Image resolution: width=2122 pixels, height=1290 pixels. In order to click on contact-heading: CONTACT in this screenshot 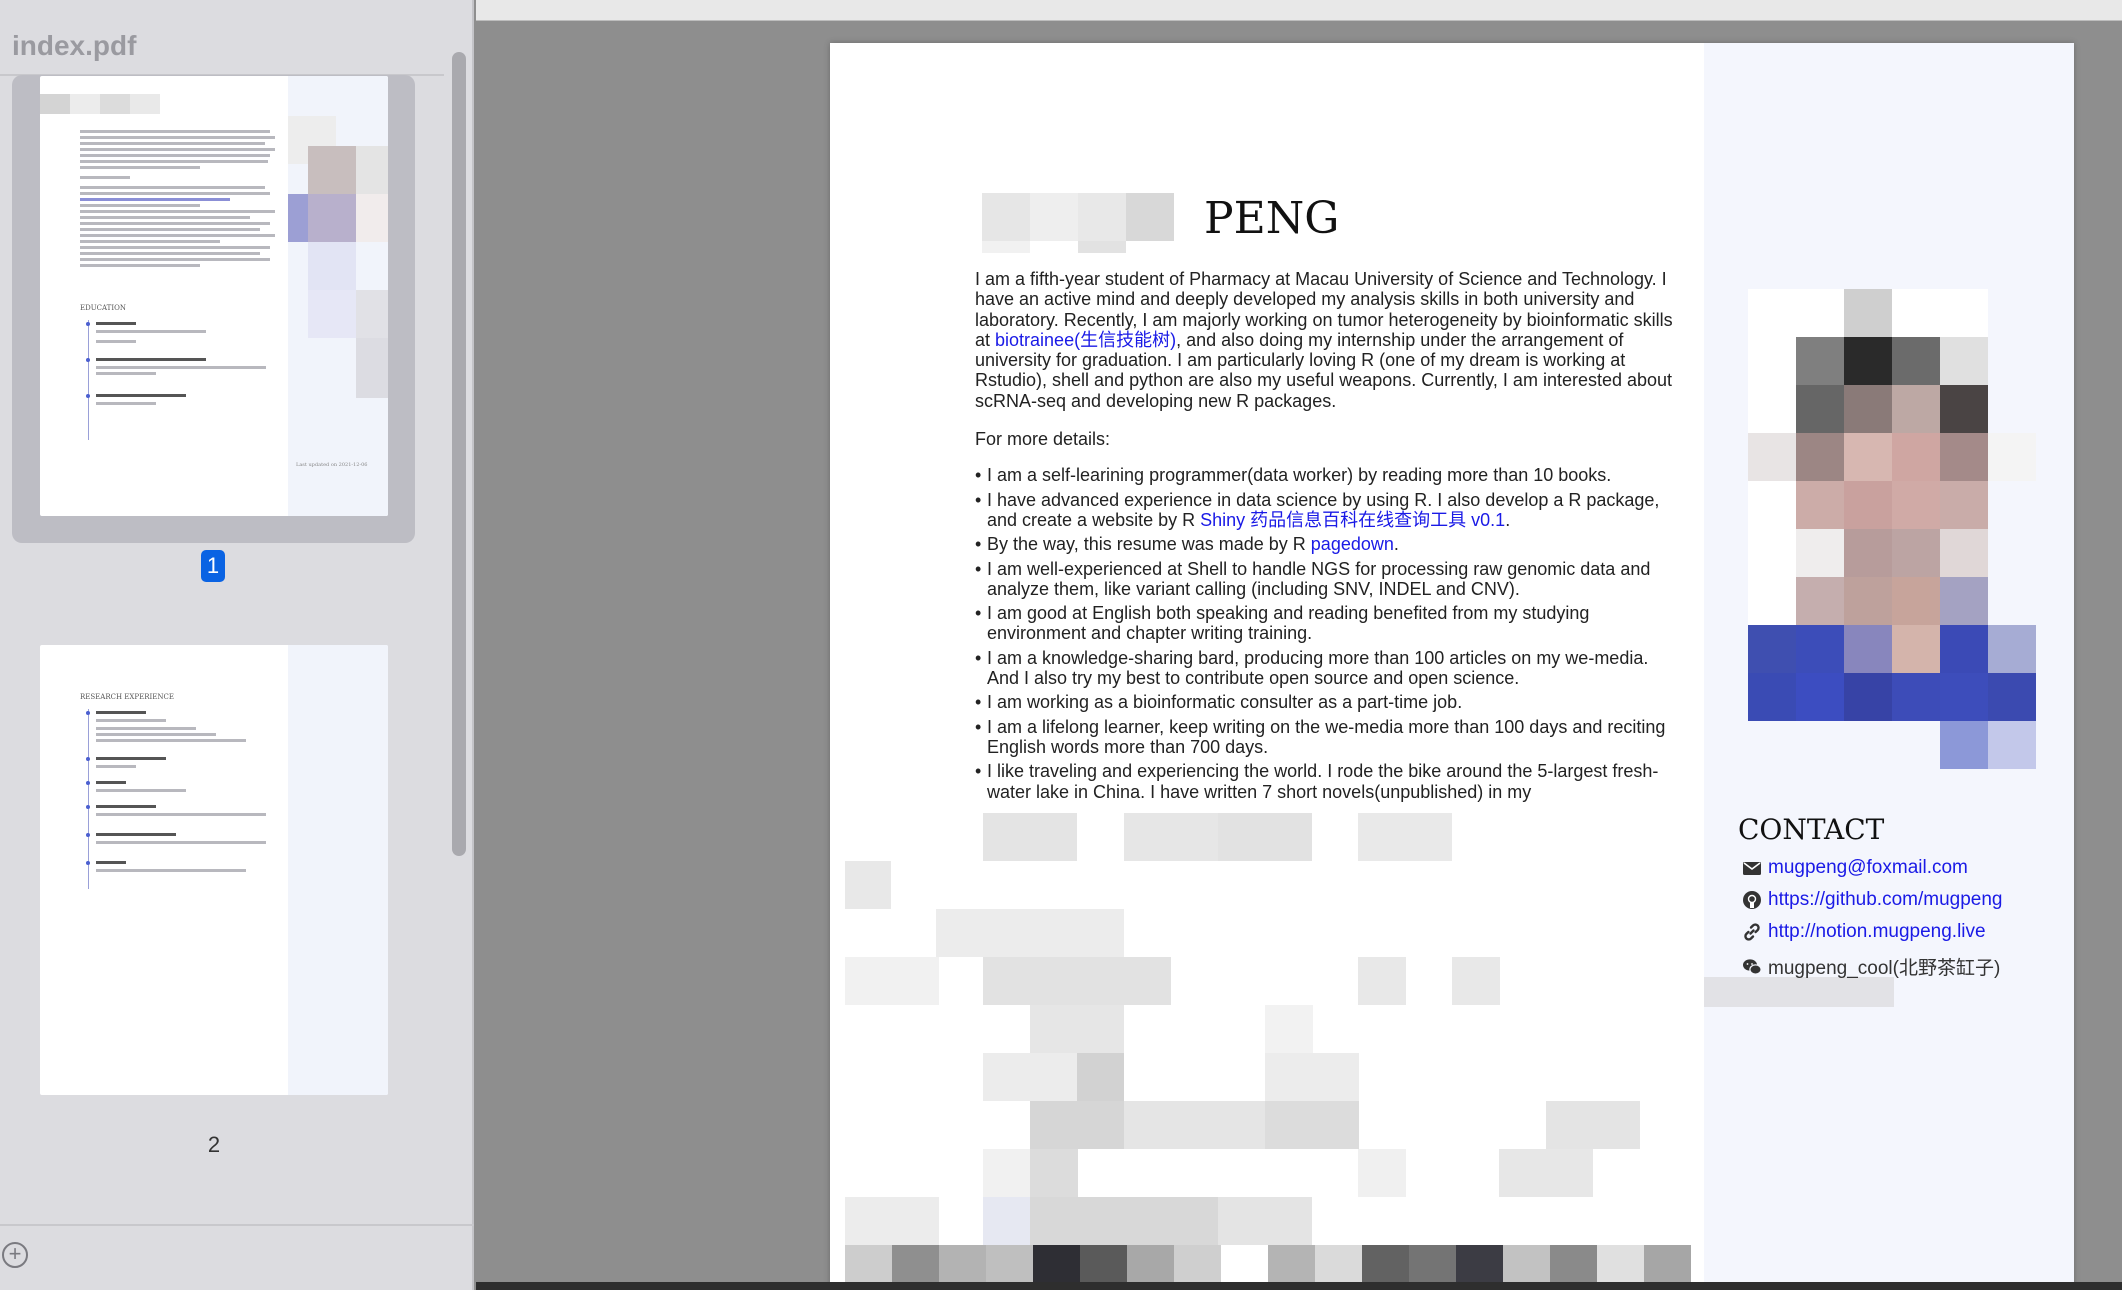, I will do `click(1811, 829)`.